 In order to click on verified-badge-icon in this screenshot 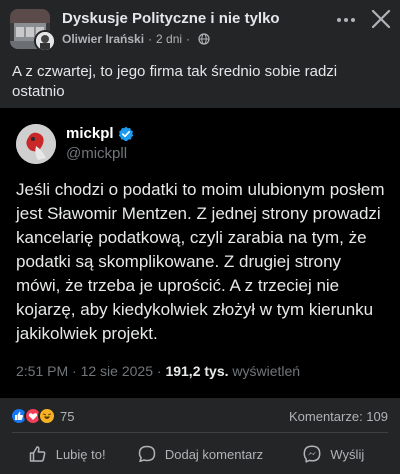, I will do `click(125, 133)`.